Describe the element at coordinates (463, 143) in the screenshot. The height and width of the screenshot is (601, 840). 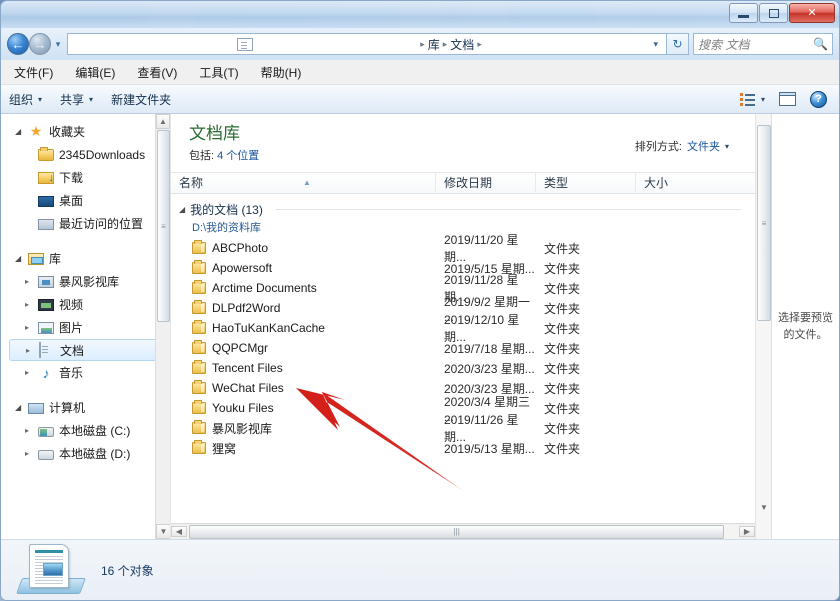
I see `library-header: 文档库 包括: 4 个位置 排列方式: 文件夹 ▾` at that location.